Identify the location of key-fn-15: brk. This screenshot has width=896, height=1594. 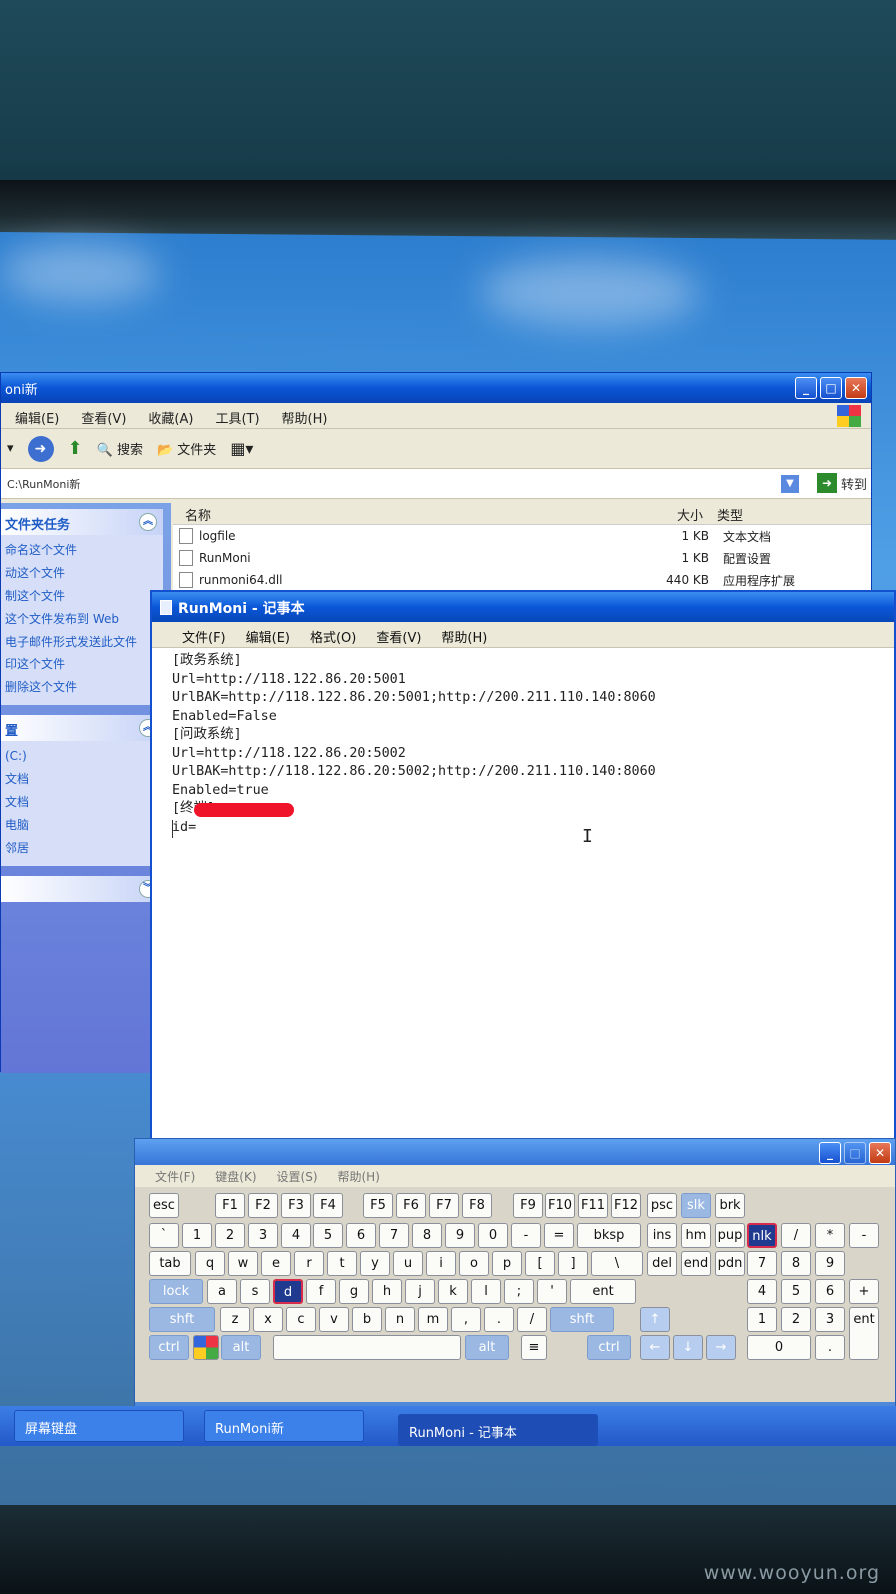
(730, 1205).